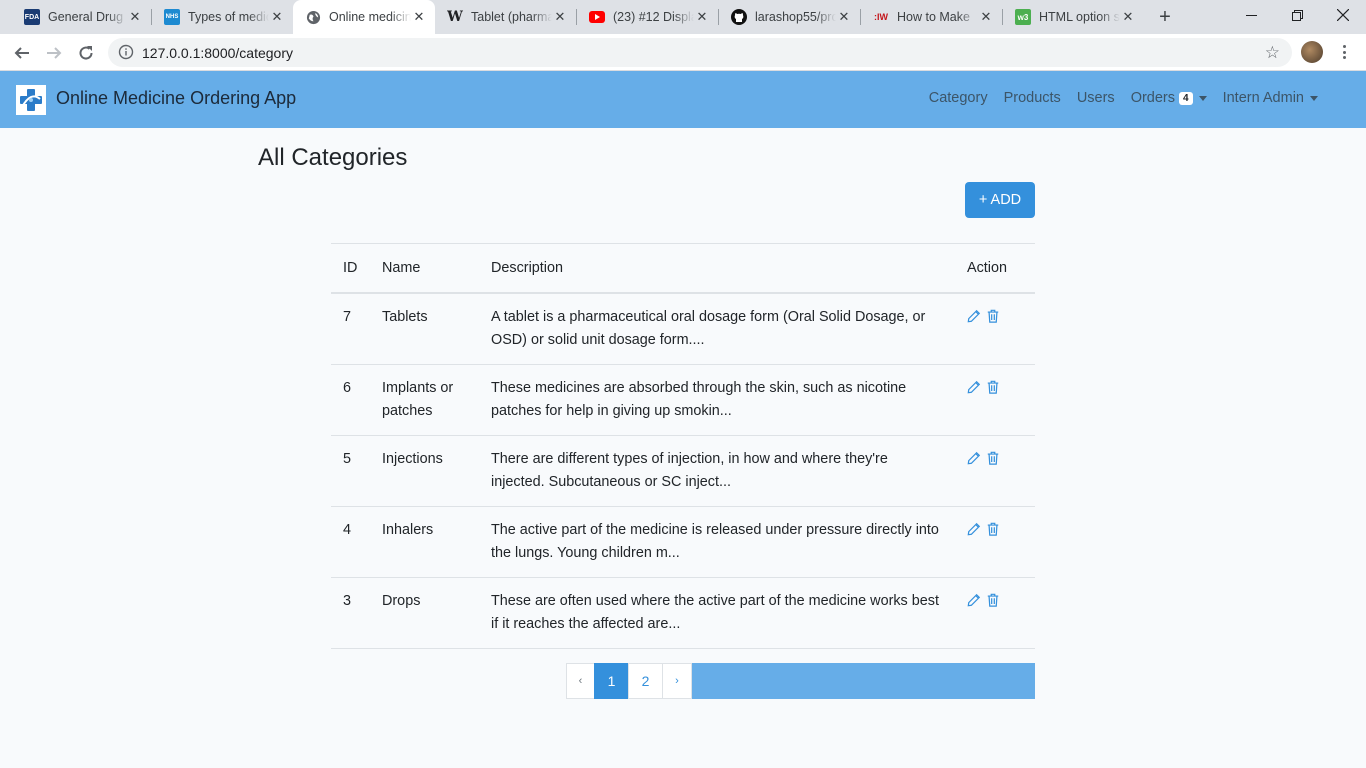 This screenshot has width=1366, height=768. I want to click on brand-title: Online Medicine Ordering App, so click(176, 98).